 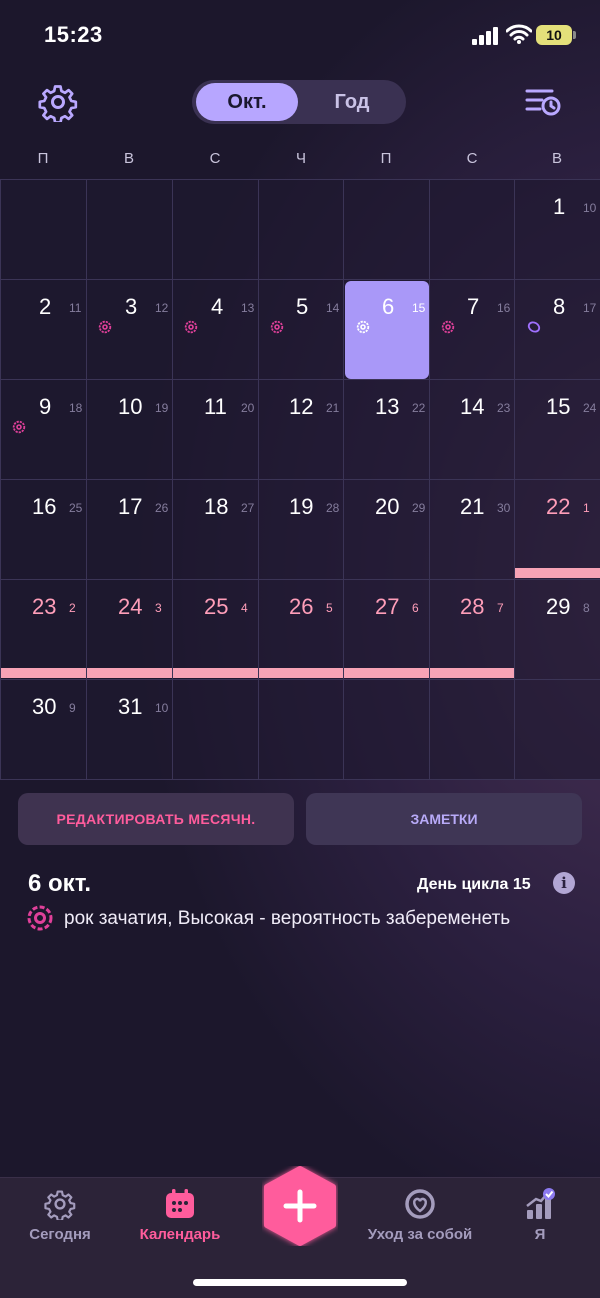 I want to click on calendar-day-cell: 1 10, so click(x=557, y=229).